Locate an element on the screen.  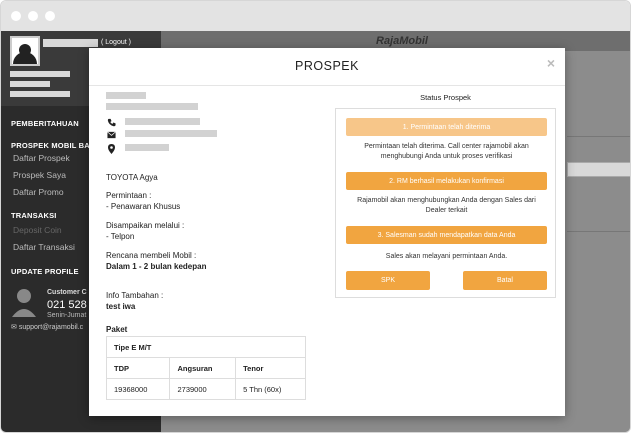
status-title: Status Prospek is located at coordinates (445, 97).